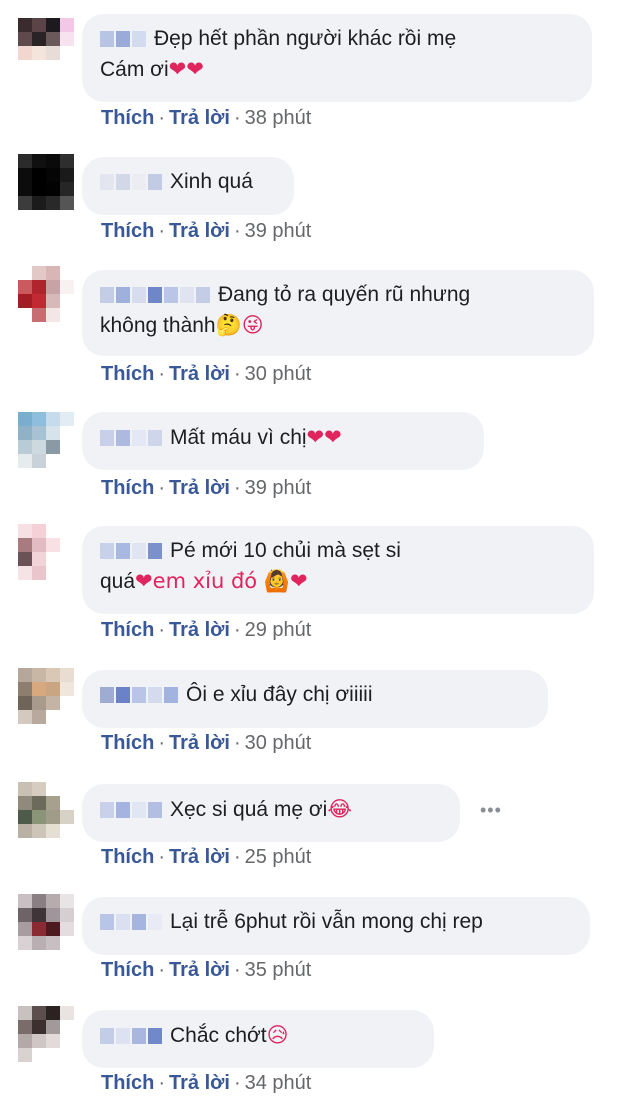  I want to click on comment-text: Lại trễ 6phut rồi vẫn mong chị rep, so click(326, 921).